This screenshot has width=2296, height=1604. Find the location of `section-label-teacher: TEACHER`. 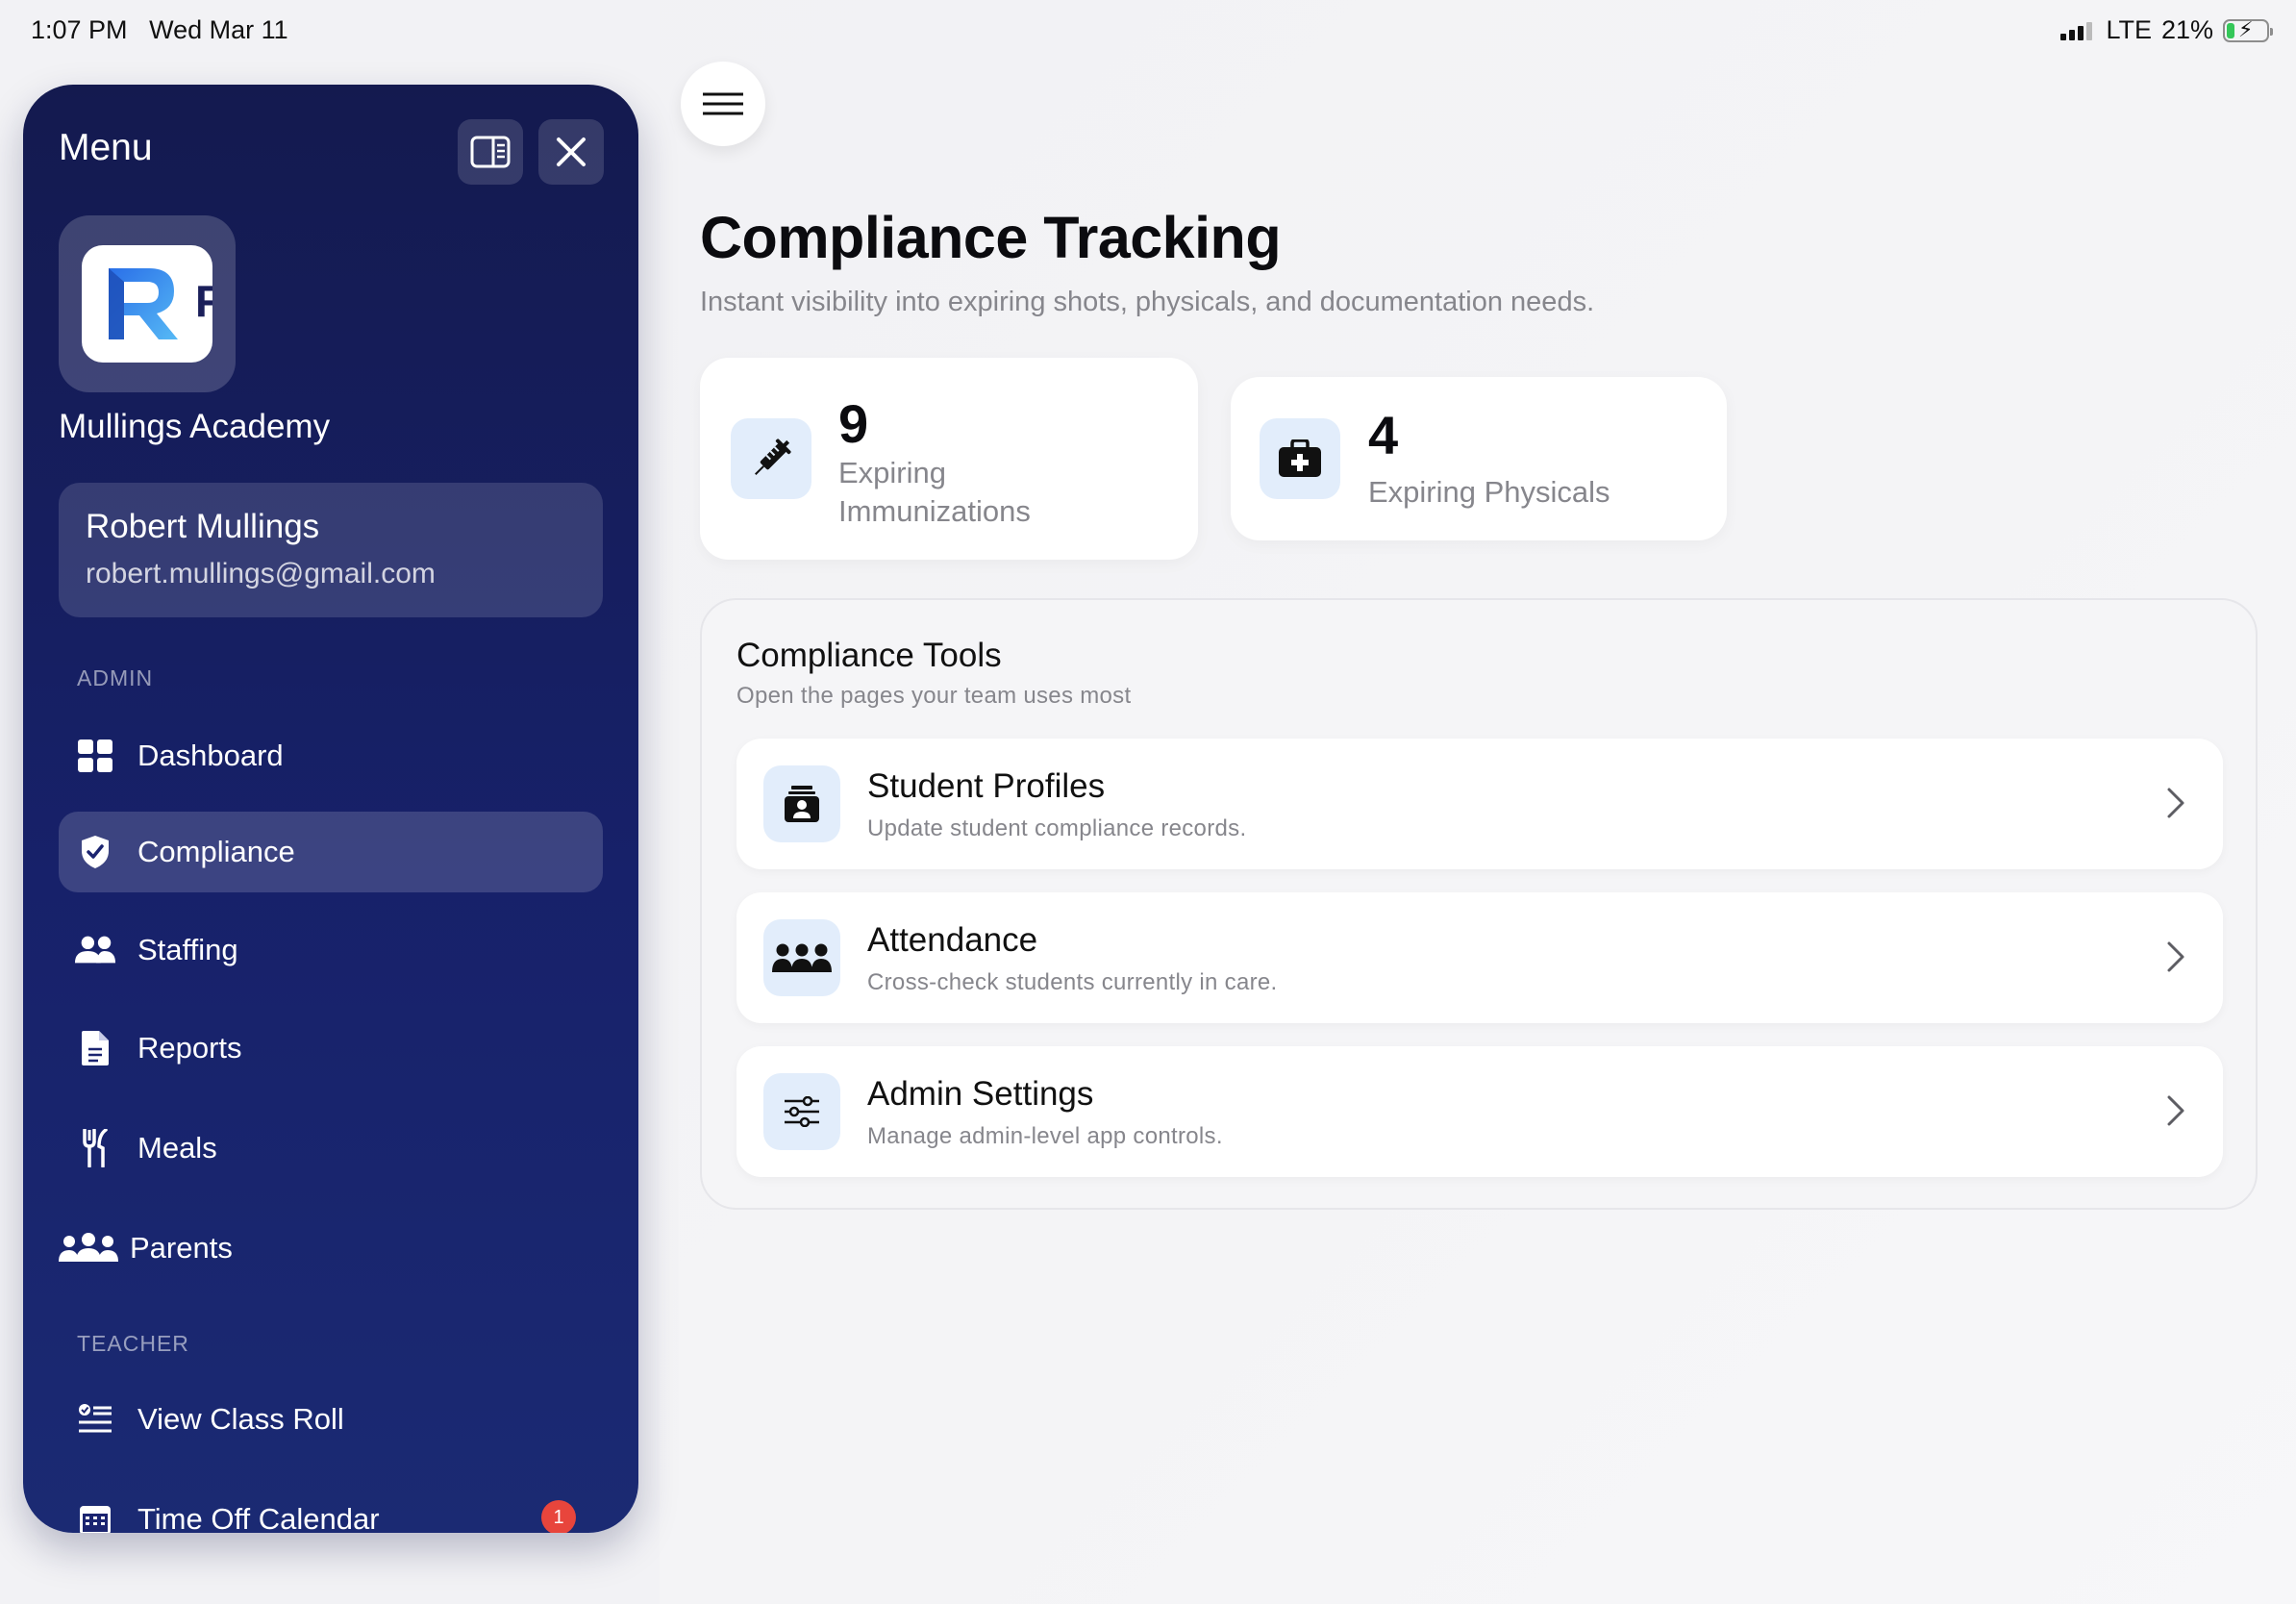

section-label-teacher: TEACHER is located at coordinates (133, 1343).